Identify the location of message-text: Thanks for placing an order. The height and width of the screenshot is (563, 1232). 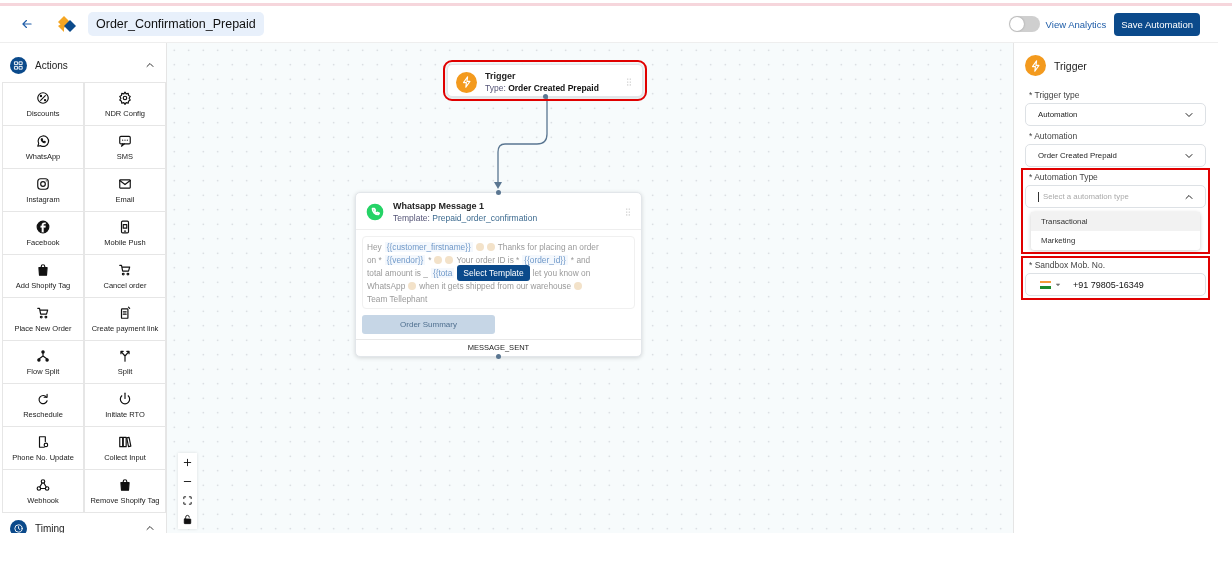
(548, 246).